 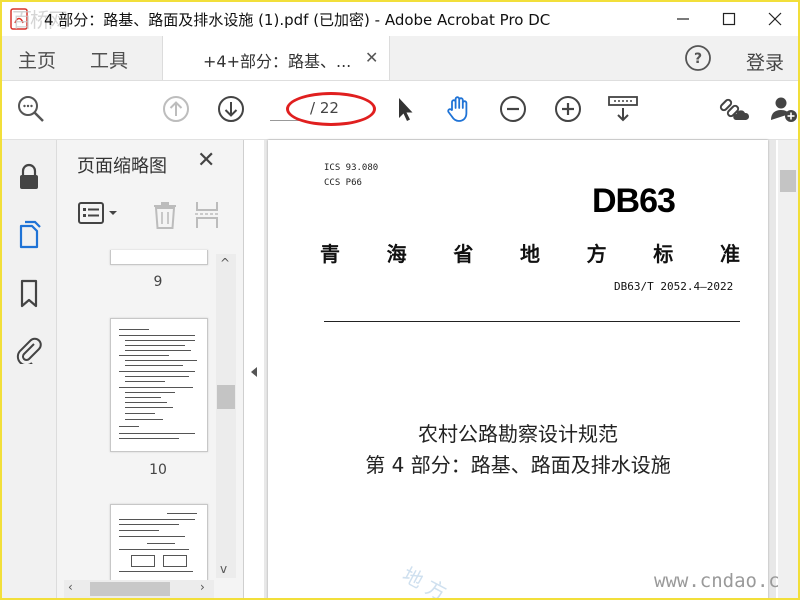 What do you see at coordinates (158, 470) in the screenshot?
I see `thumbnail-number-10: 10` at bounding box center [158, 470].